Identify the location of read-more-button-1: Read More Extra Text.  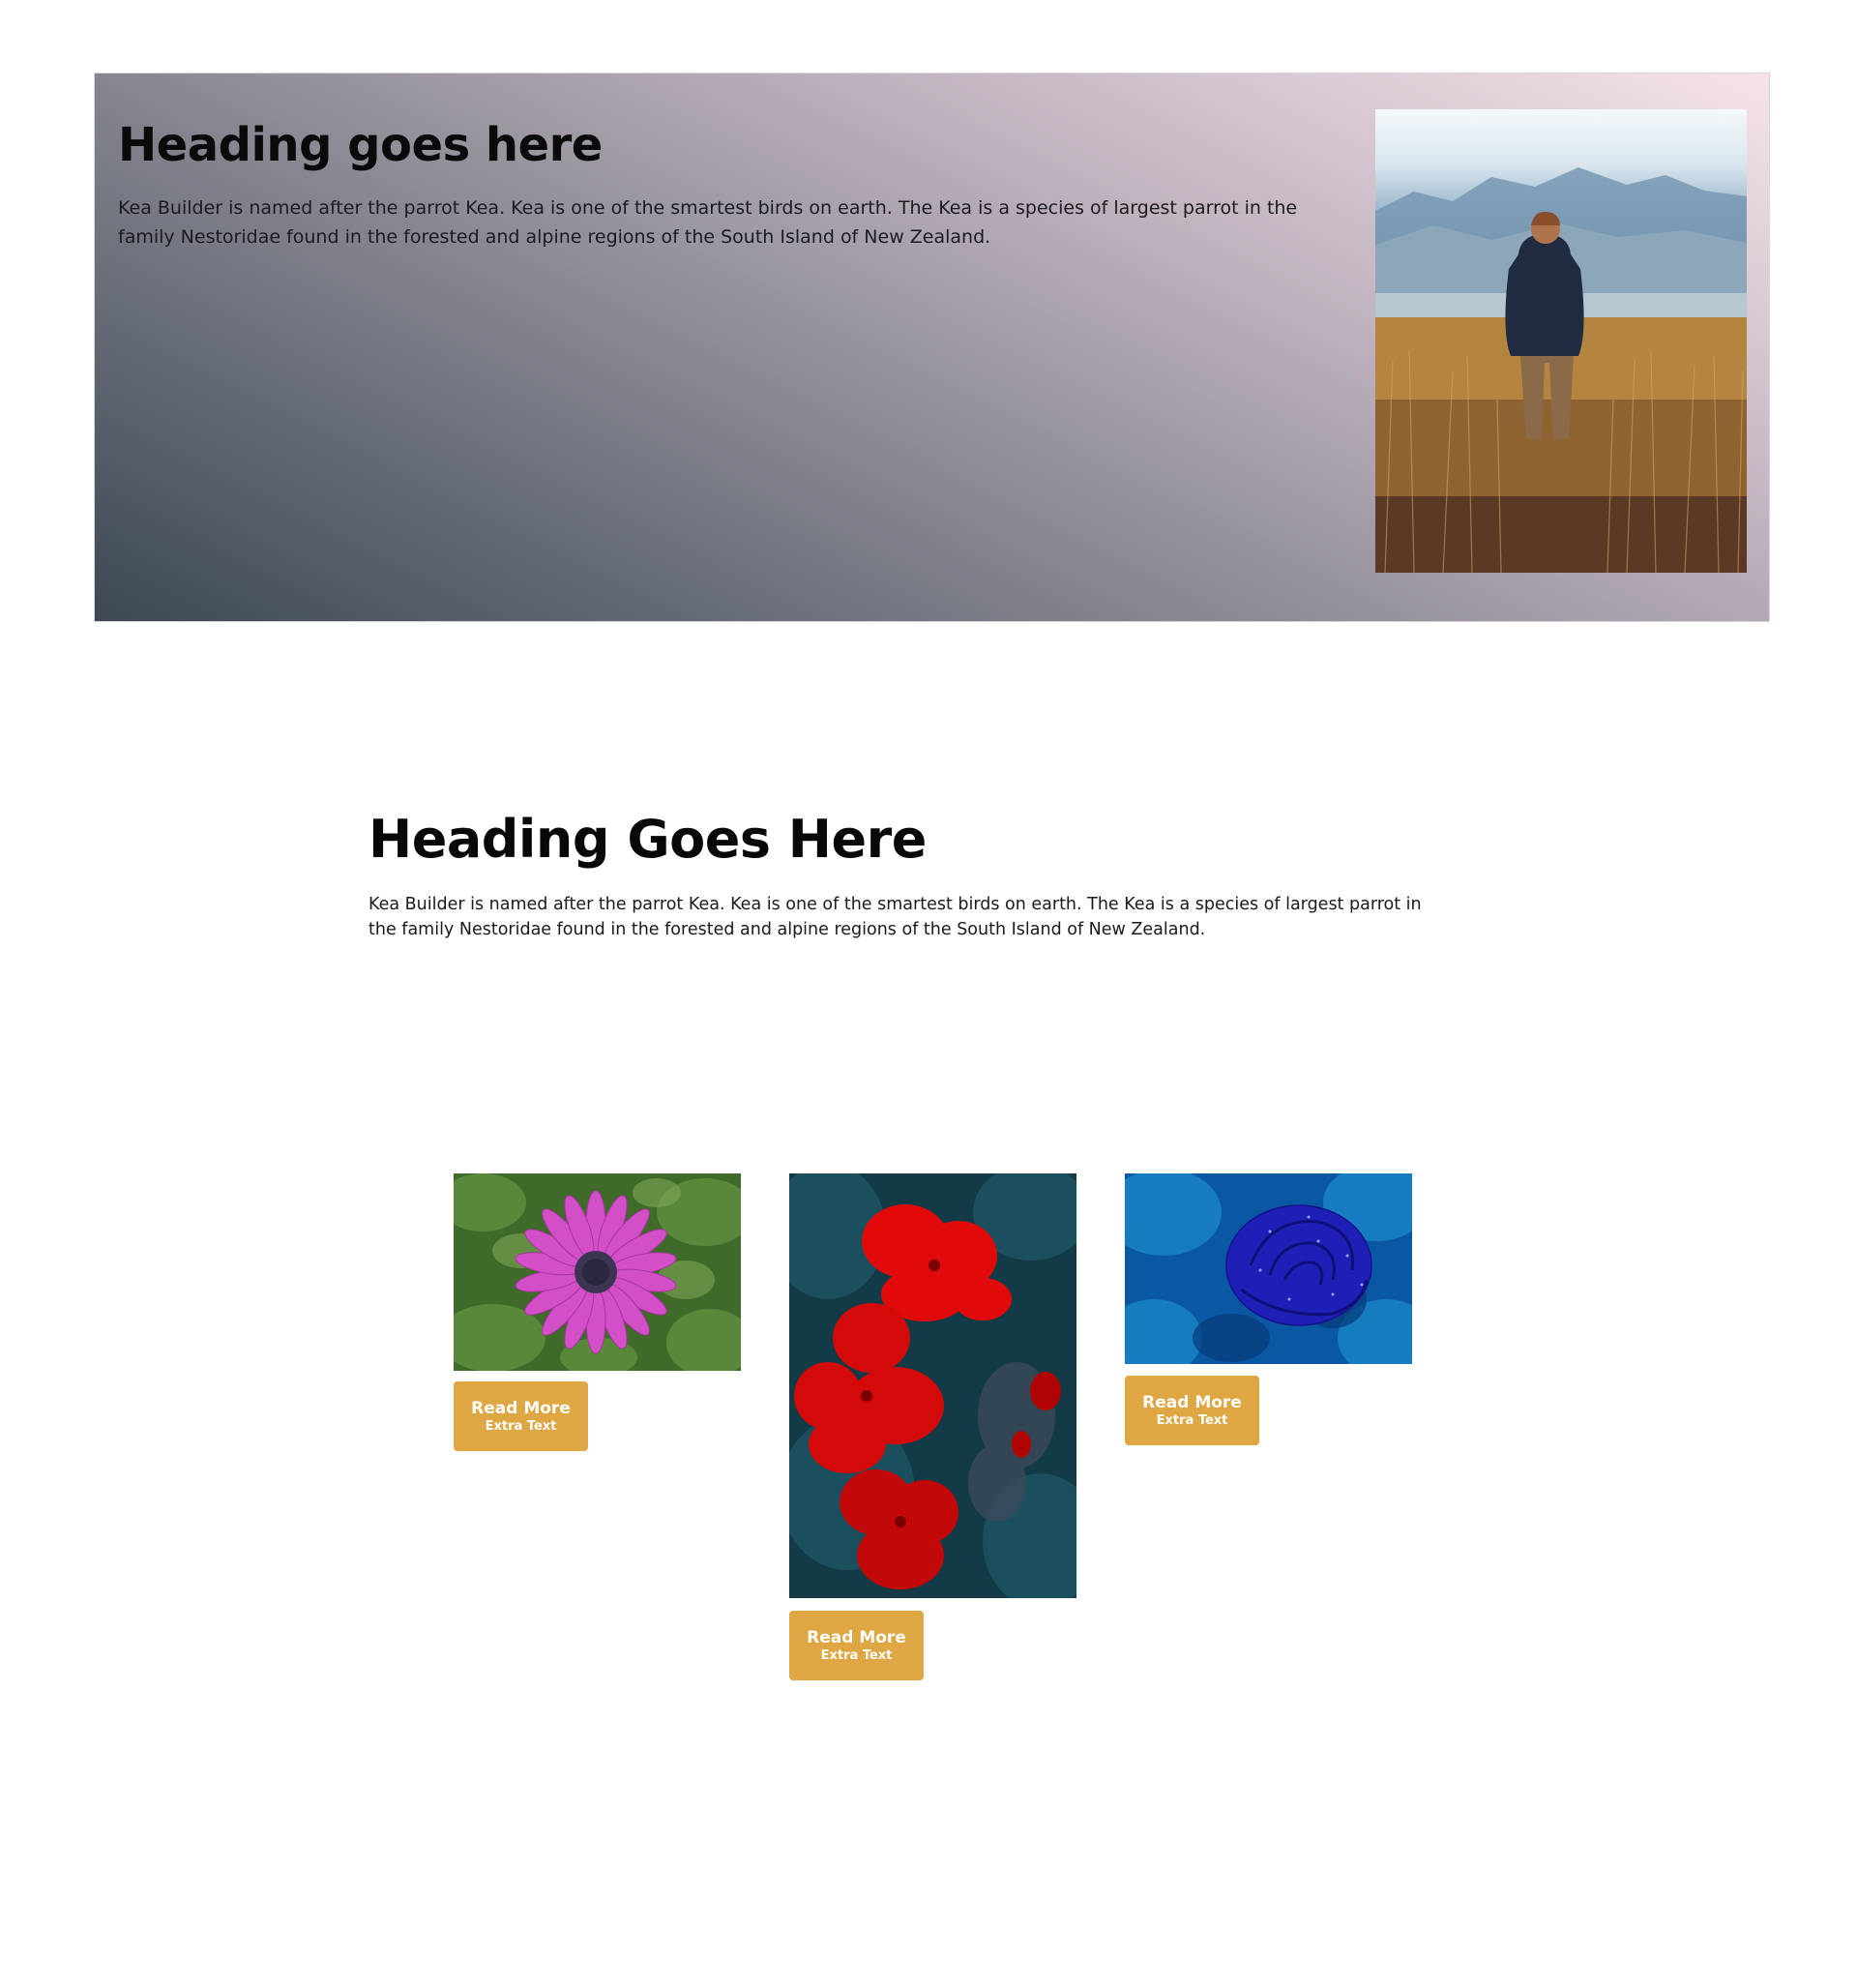
(521, 1416).